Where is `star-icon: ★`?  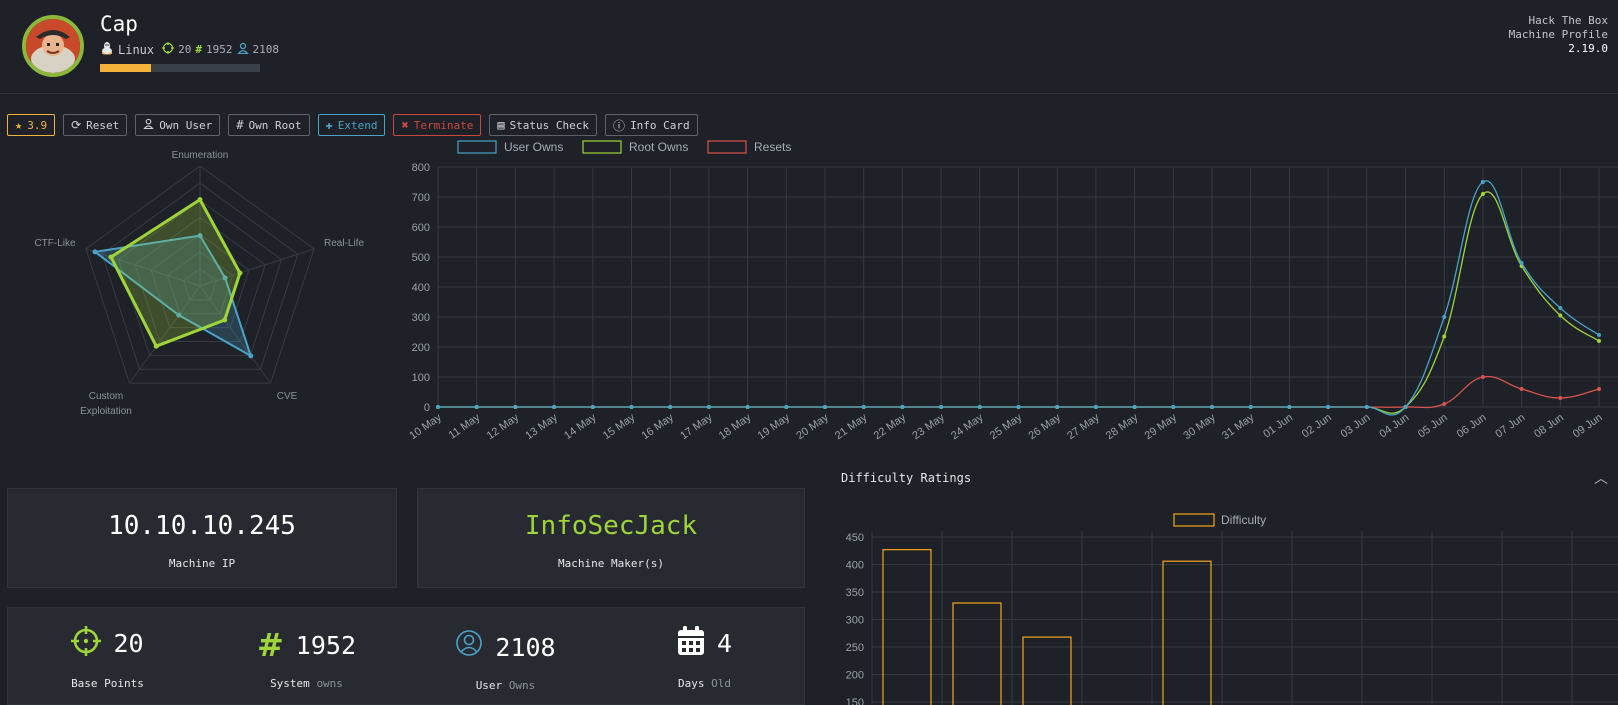 star-icon: ★ is located at coordinates (19, 125).